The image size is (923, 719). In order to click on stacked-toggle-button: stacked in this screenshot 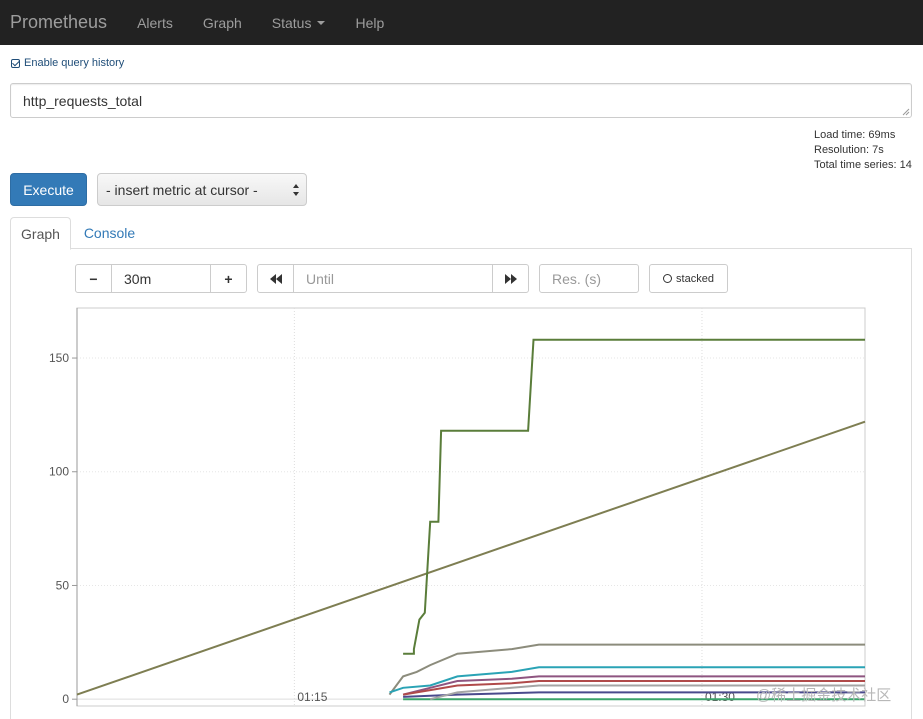, I will do `click(688, 278)`.